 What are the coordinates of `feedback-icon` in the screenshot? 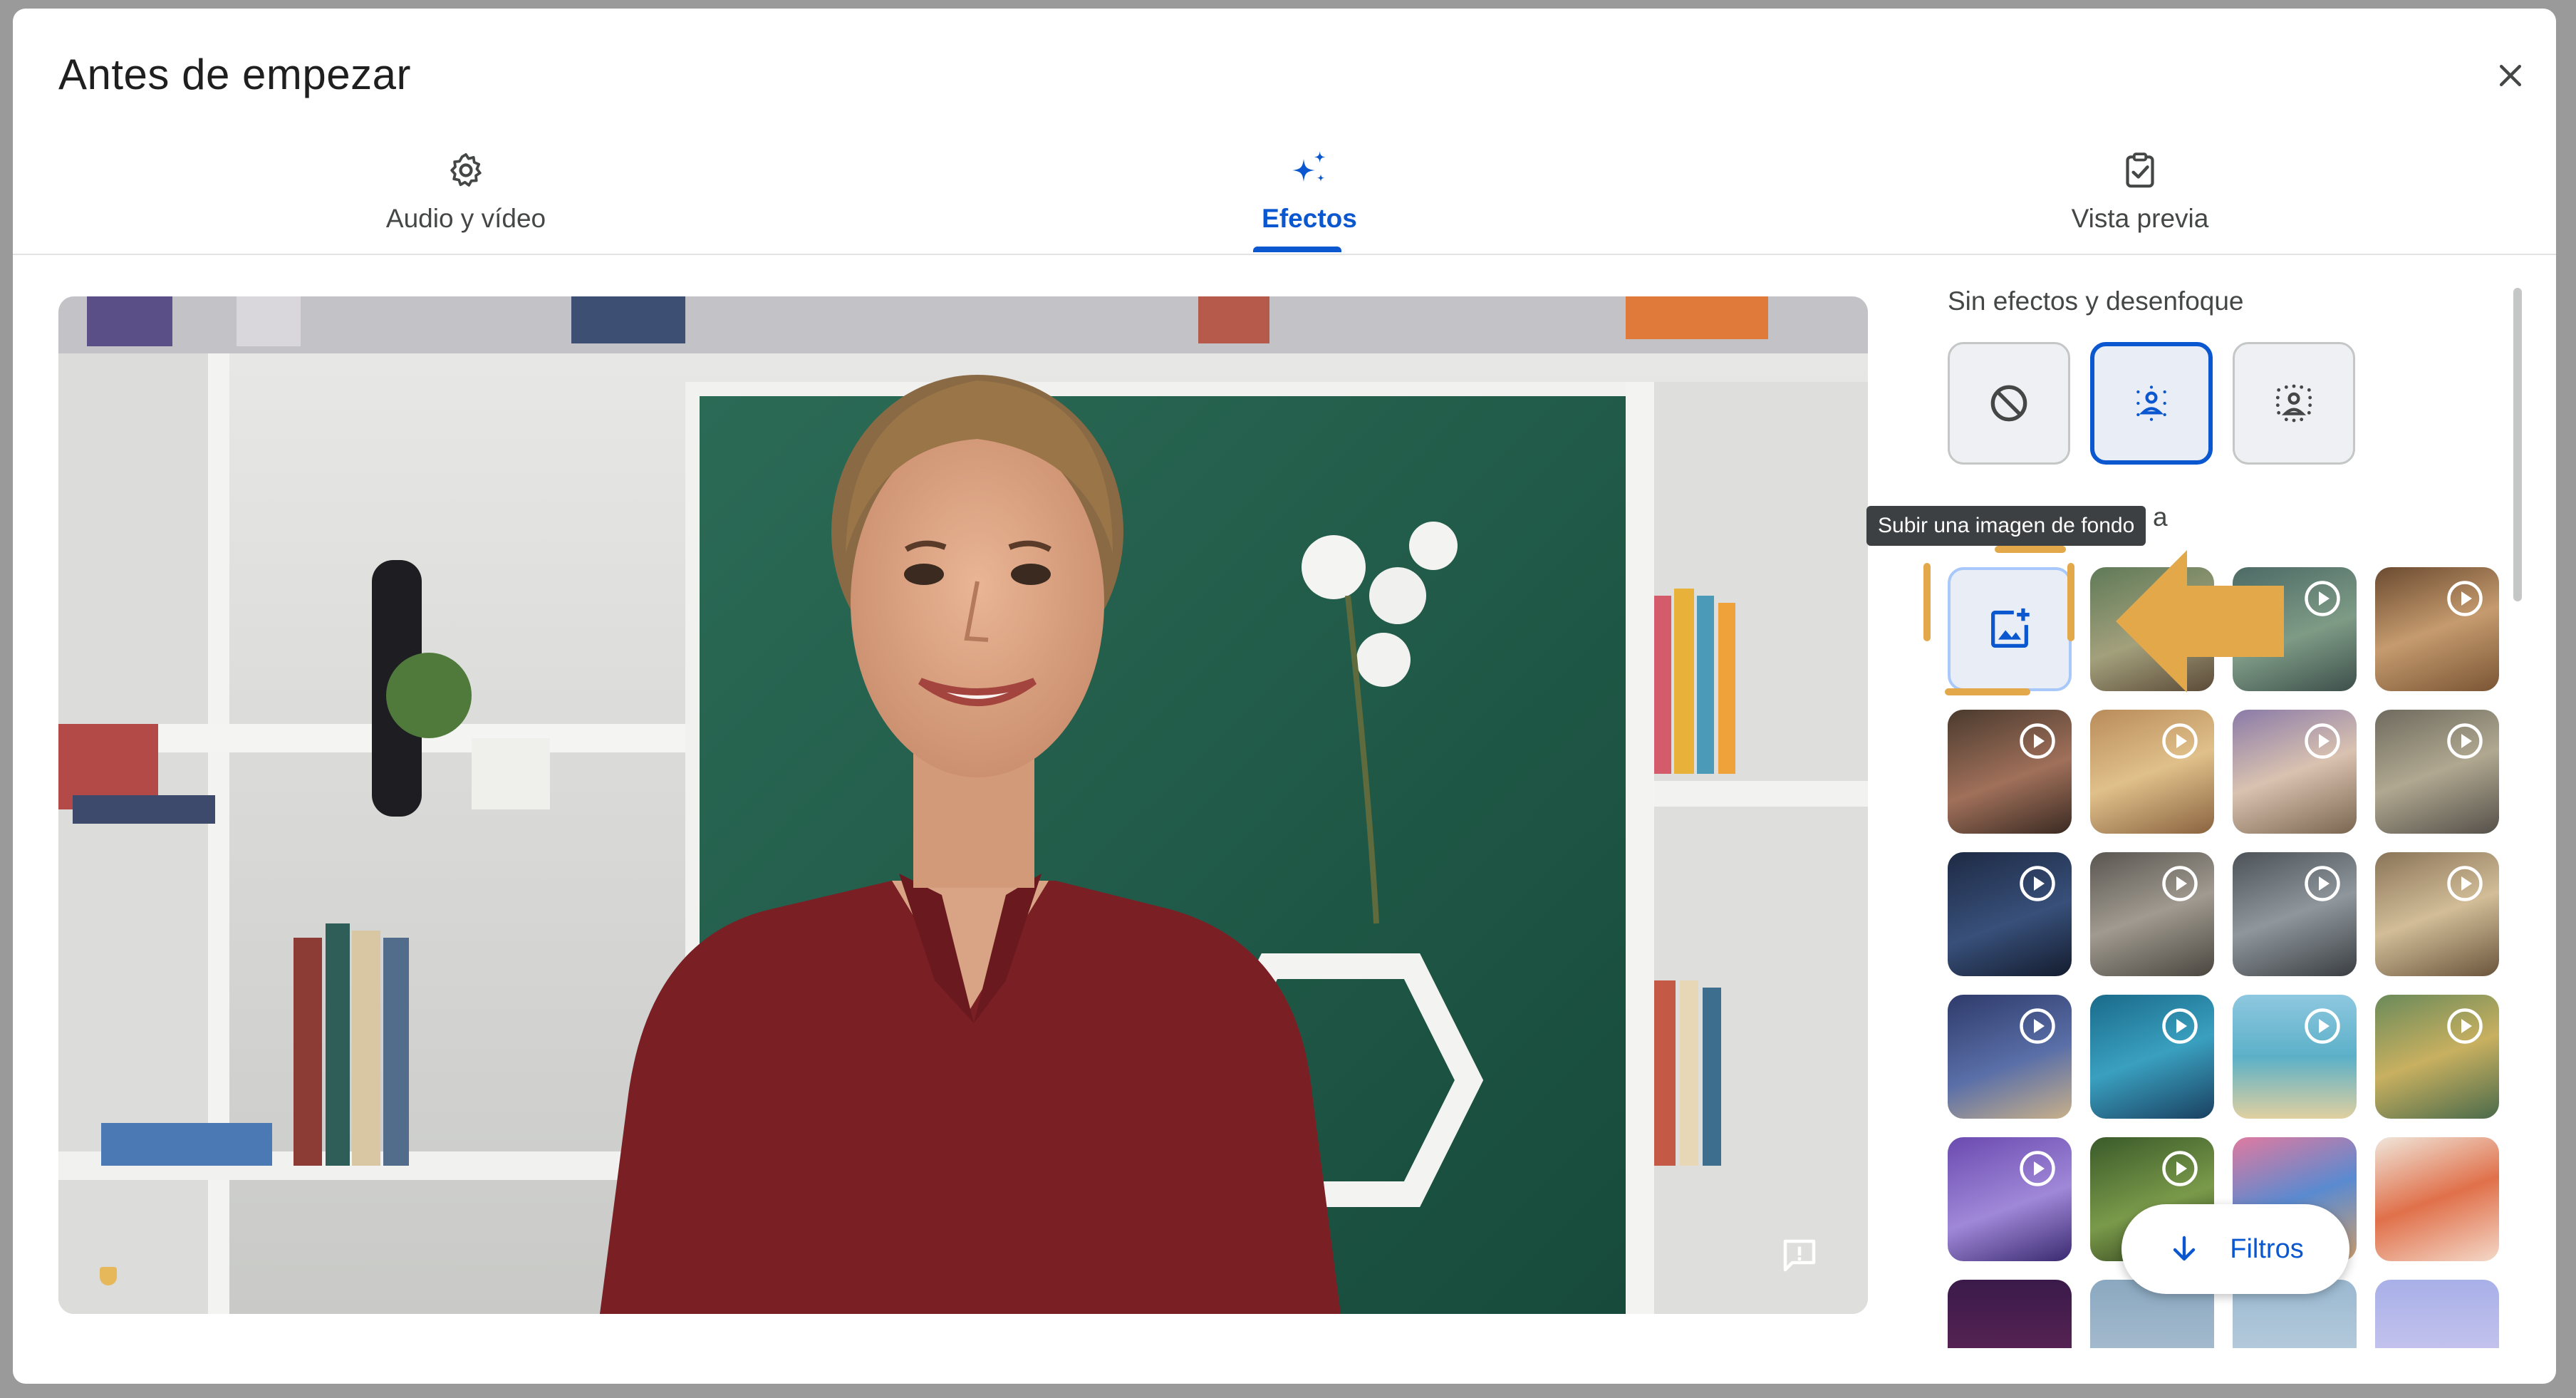 It's located at (1800, 1255).